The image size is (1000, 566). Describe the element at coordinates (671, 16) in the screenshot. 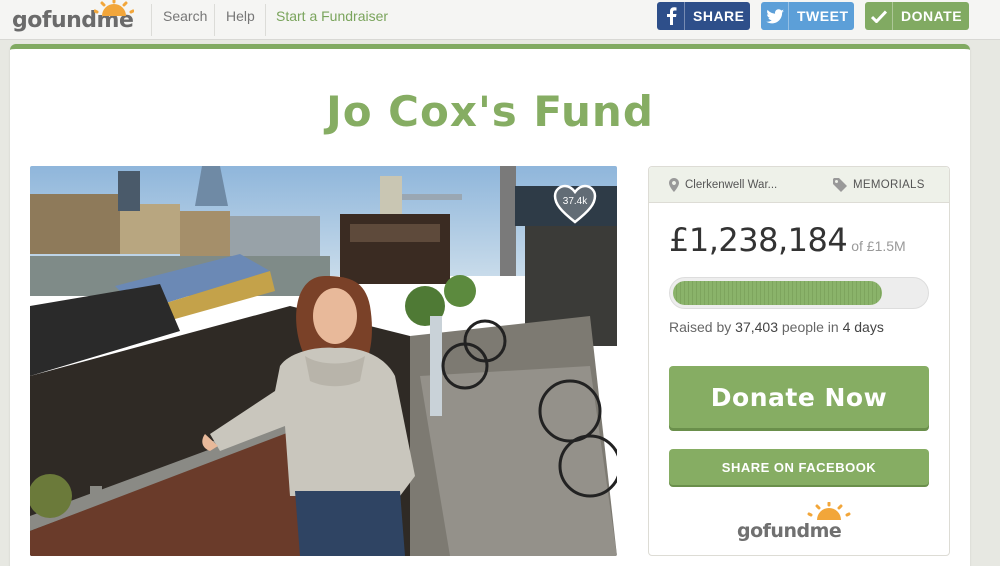

I see `facebook-f-icon` at that location.